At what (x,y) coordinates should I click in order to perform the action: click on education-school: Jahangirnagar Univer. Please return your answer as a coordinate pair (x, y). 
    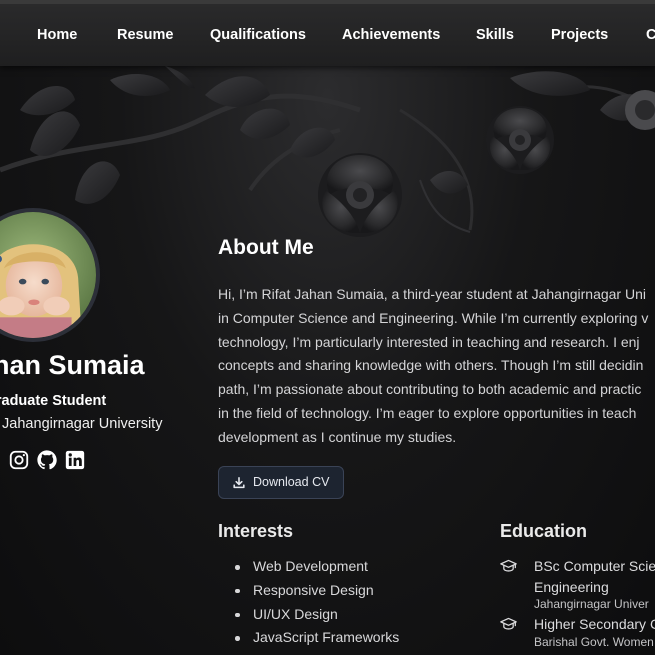
    Looking at the image, I should click on (591, 604).